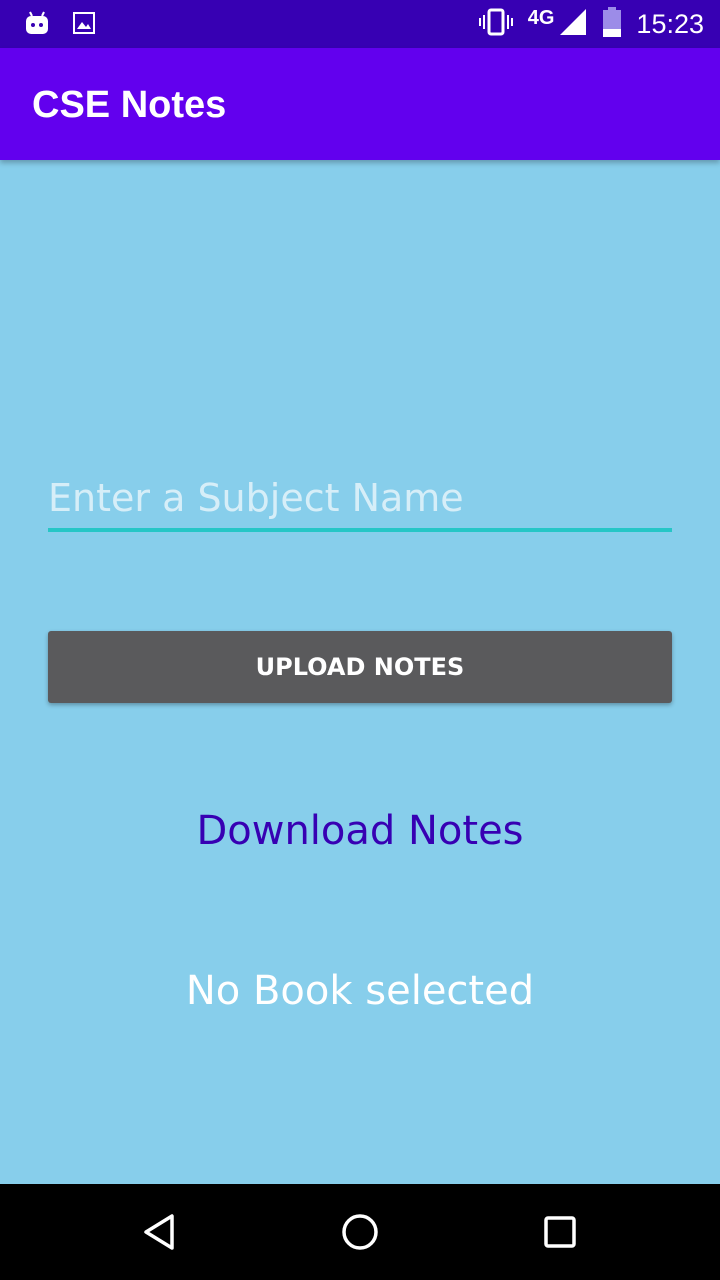  Describe the element at coordinates (360, 991) in the screenshot. I see `book-status-text: No Book selected` at that location.